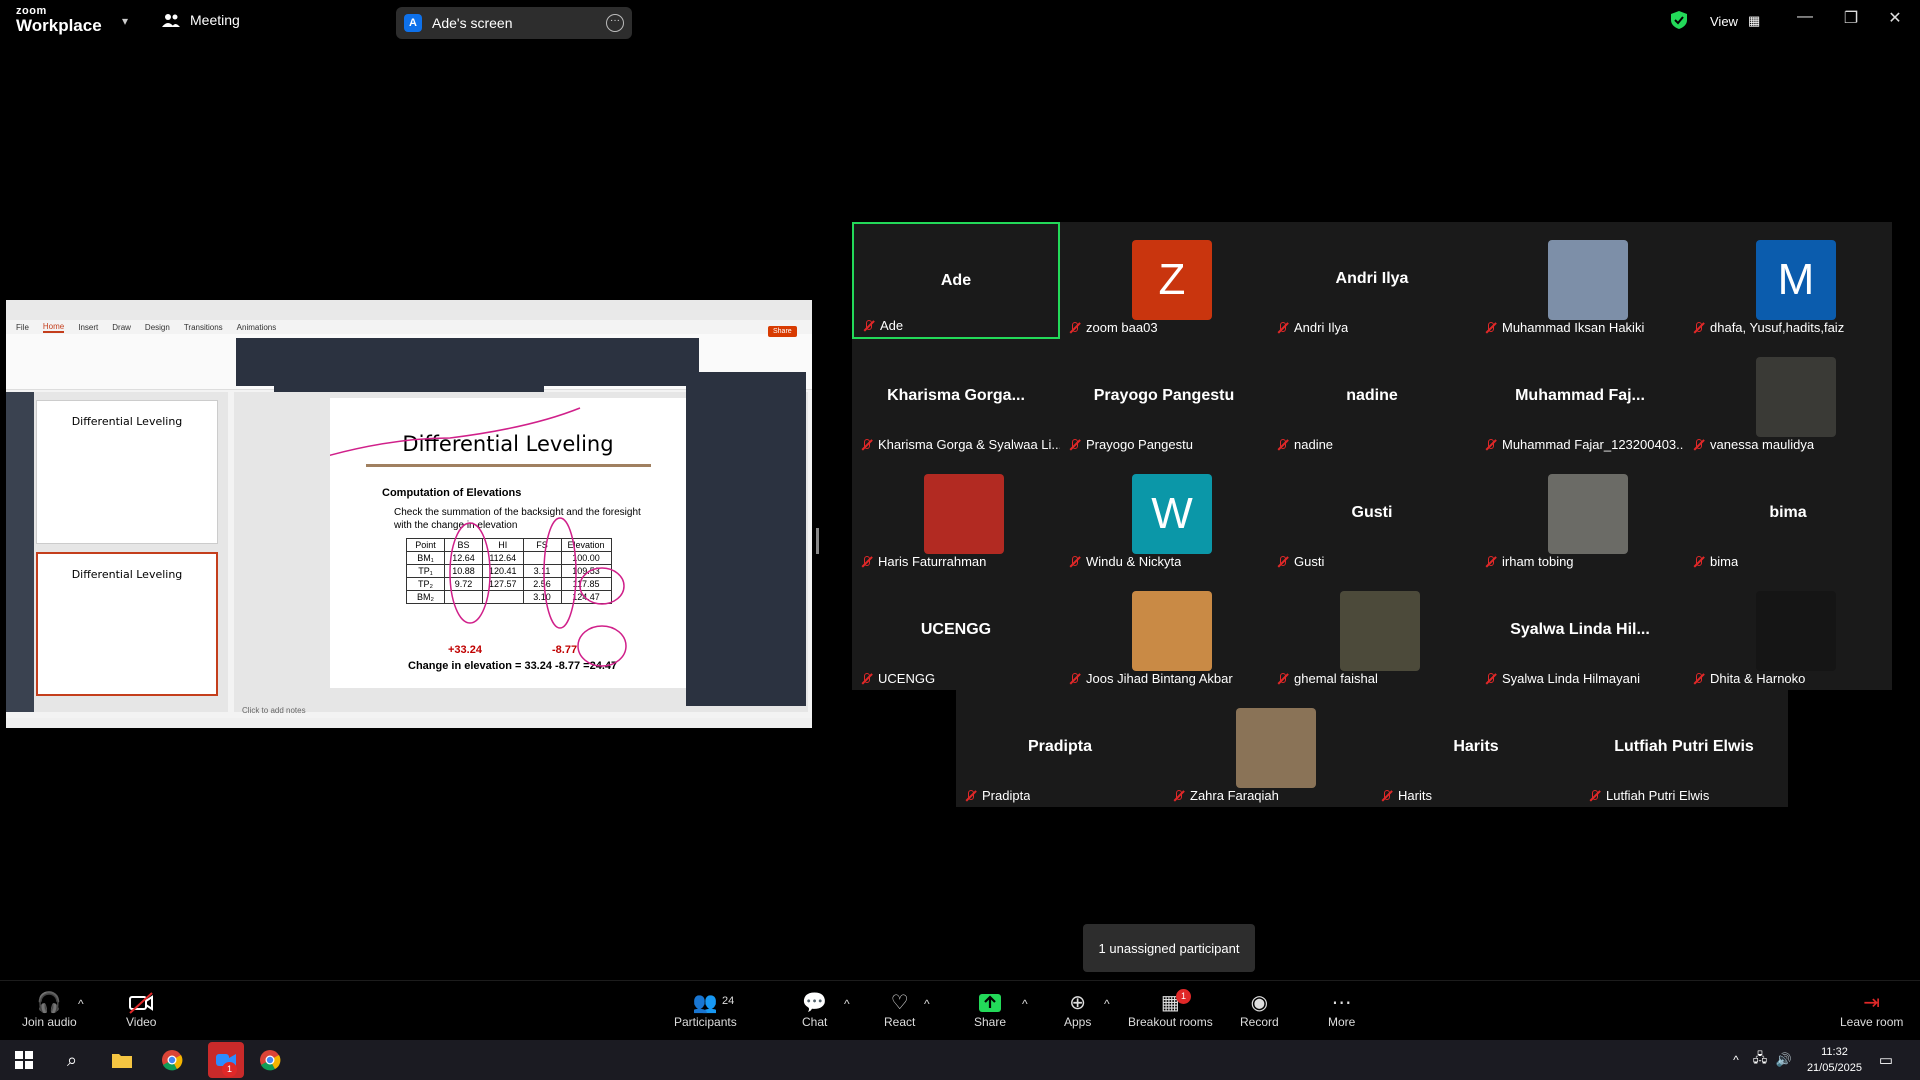 The height and width of the screenshot is (1080, 1920). I want to click on apps-button: ⊕ Apps, so click(1077, 1010).